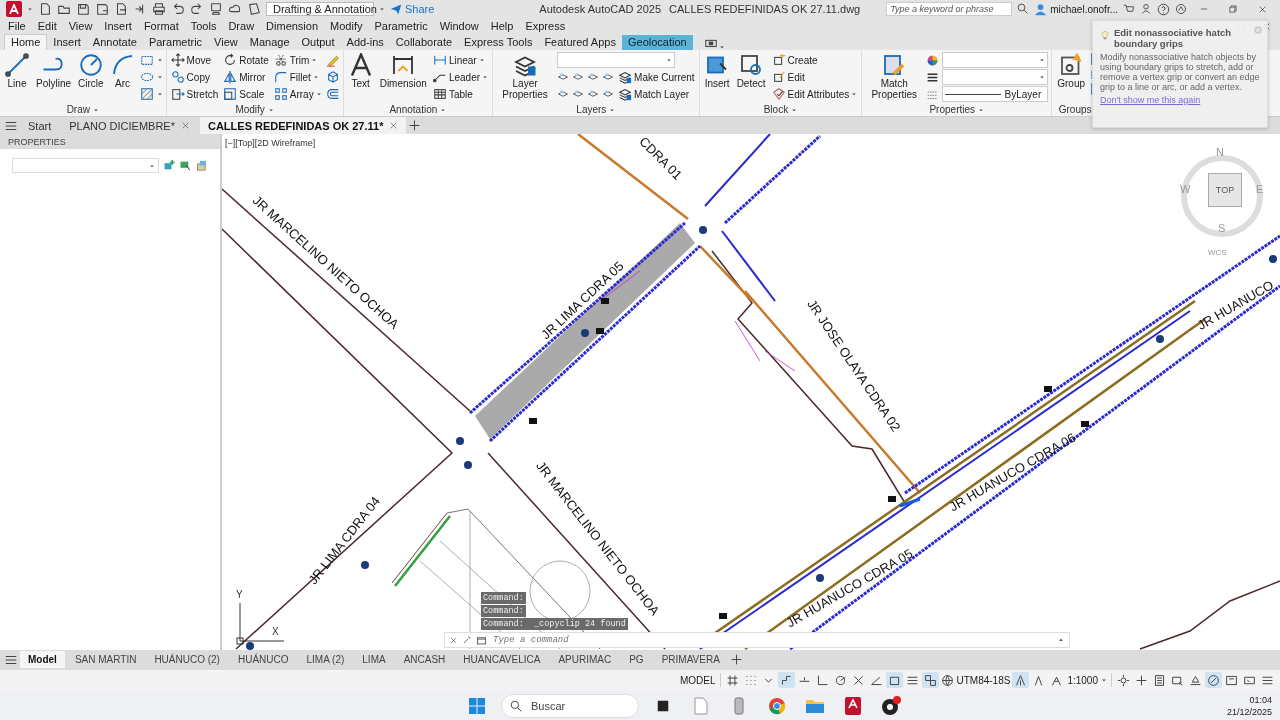 The image size is (1280, 720). I want to click on ribbon-tab: Insert, so click(67, 42).